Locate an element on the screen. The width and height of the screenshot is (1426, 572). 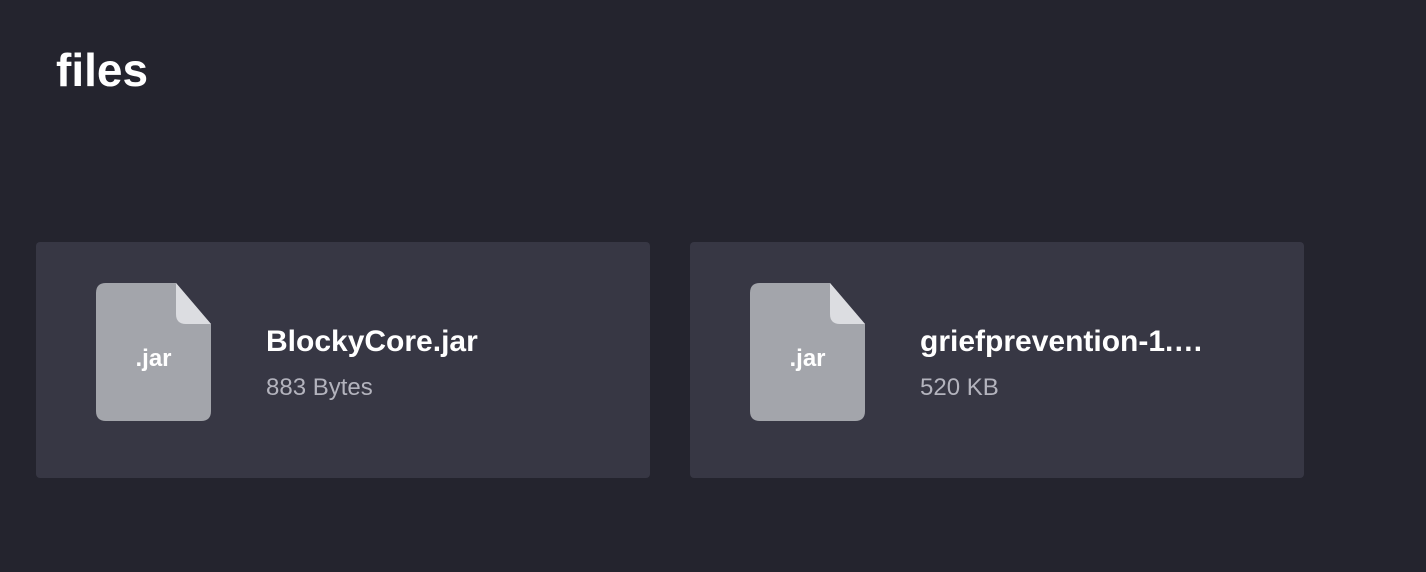
file-size: 883 Bytes is located at coordinates (319, 387).